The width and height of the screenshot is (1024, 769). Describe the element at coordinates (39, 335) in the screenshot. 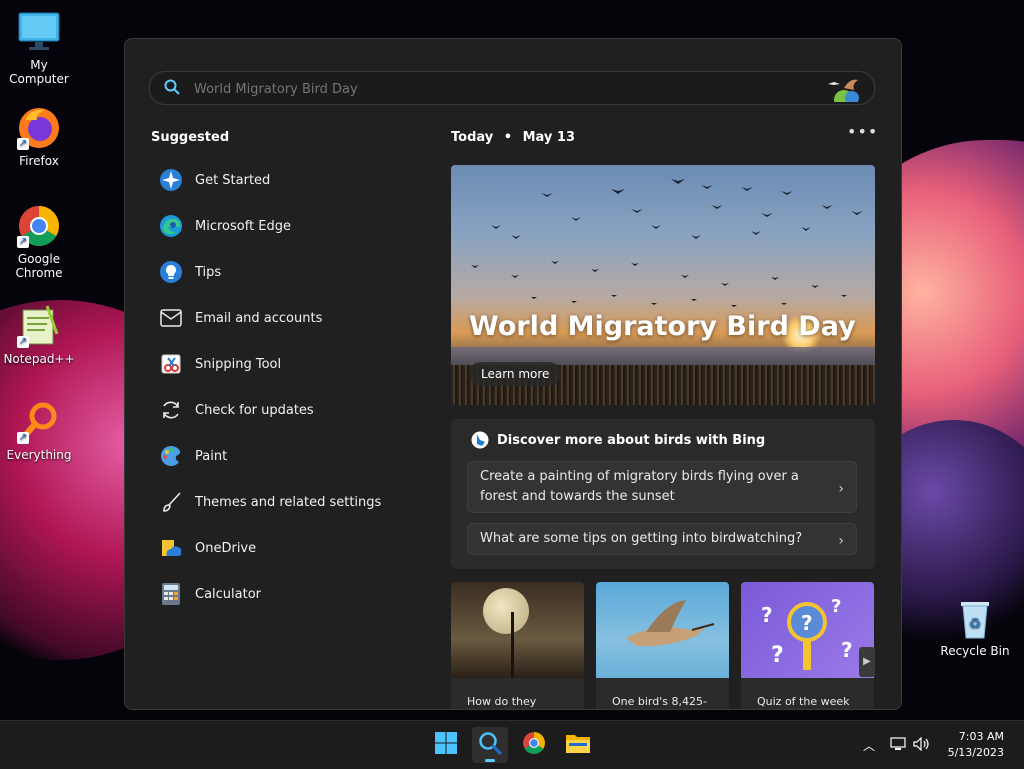

I see `desktop-icon-notepadpp: ↗ Notepad++` at that location.